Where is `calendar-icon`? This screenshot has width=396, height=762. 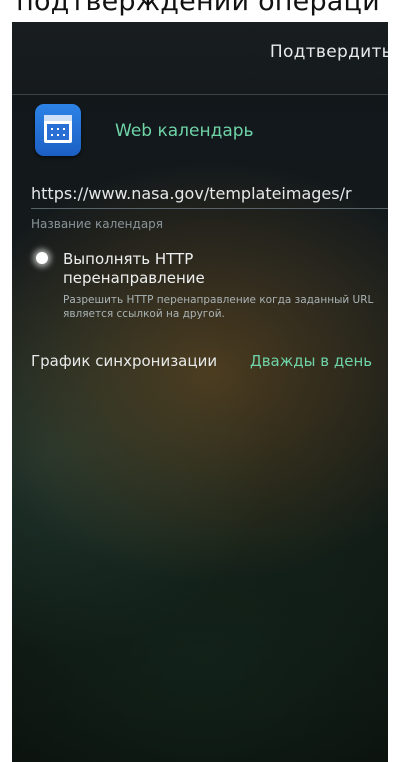
calendar-icon is located at coordinates (58, 130).